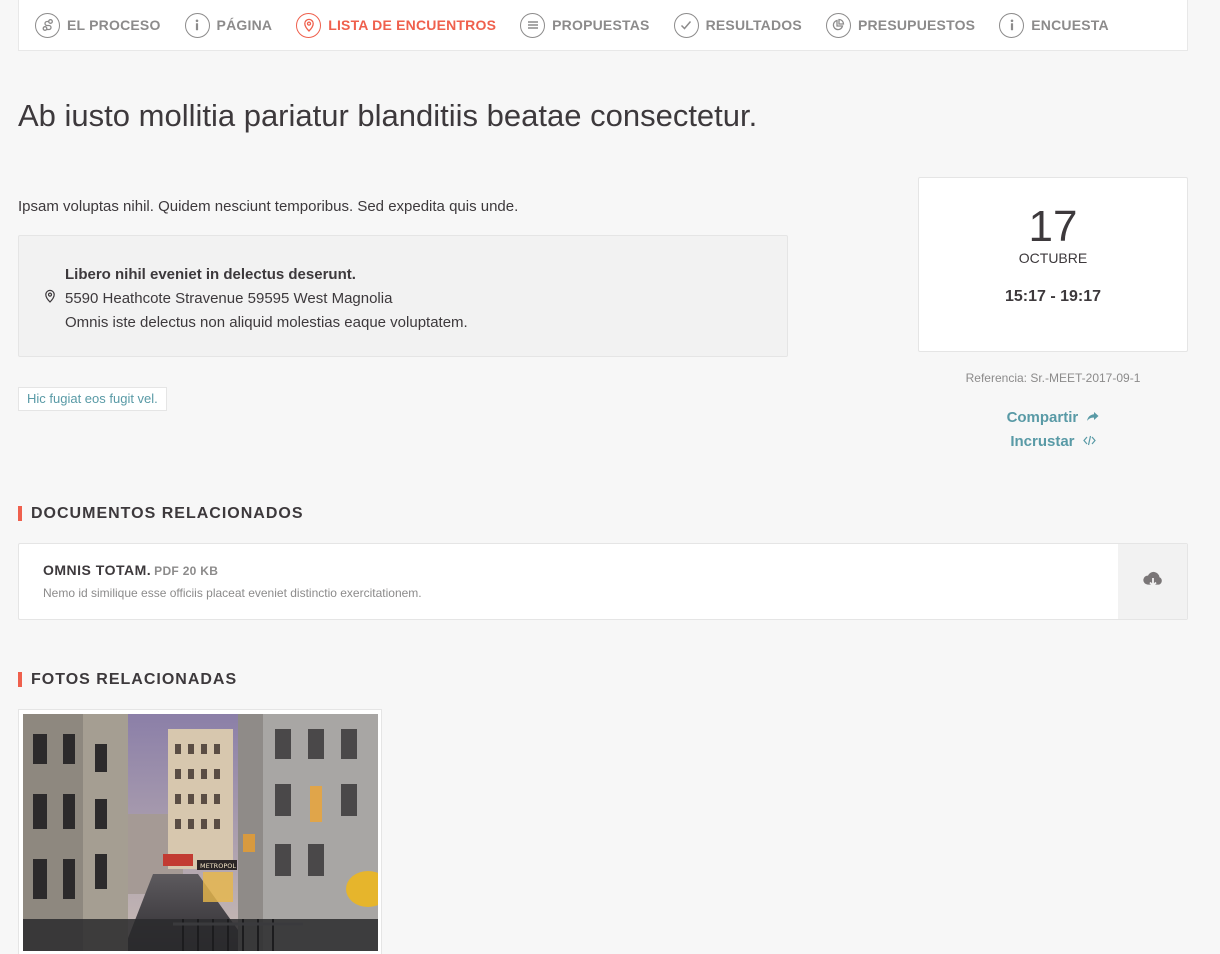 This screenshot has height=954, width=1220. I want to click on nav-item-presupuestos: PRESUPUESTOS, so click(900, 25).